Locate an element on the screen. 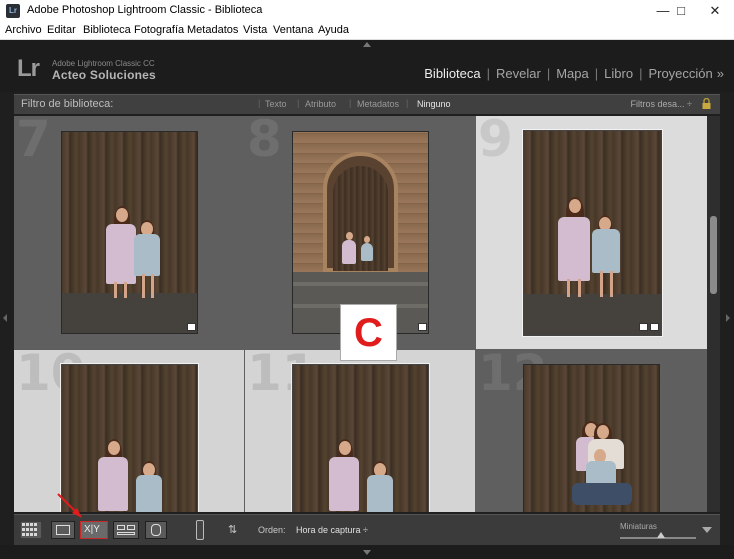  filter-tab-metadatos: Metadatos is located at coordinates (378, 104).